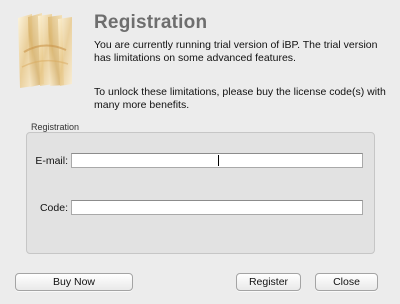 This screenshot has width=400, height=304. Describe the element at coordinates (74, 282) in the screenshot. I see `buy-now-button: Buy Now` at that location.